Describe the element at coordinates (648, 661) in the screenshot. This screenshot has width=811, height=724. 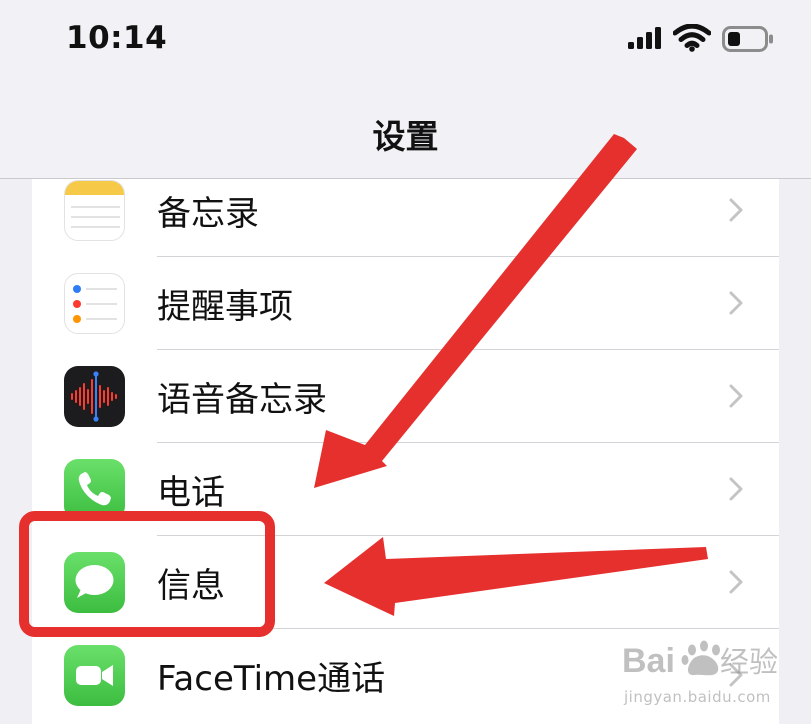
I see `svg-text: Bai` at that location.